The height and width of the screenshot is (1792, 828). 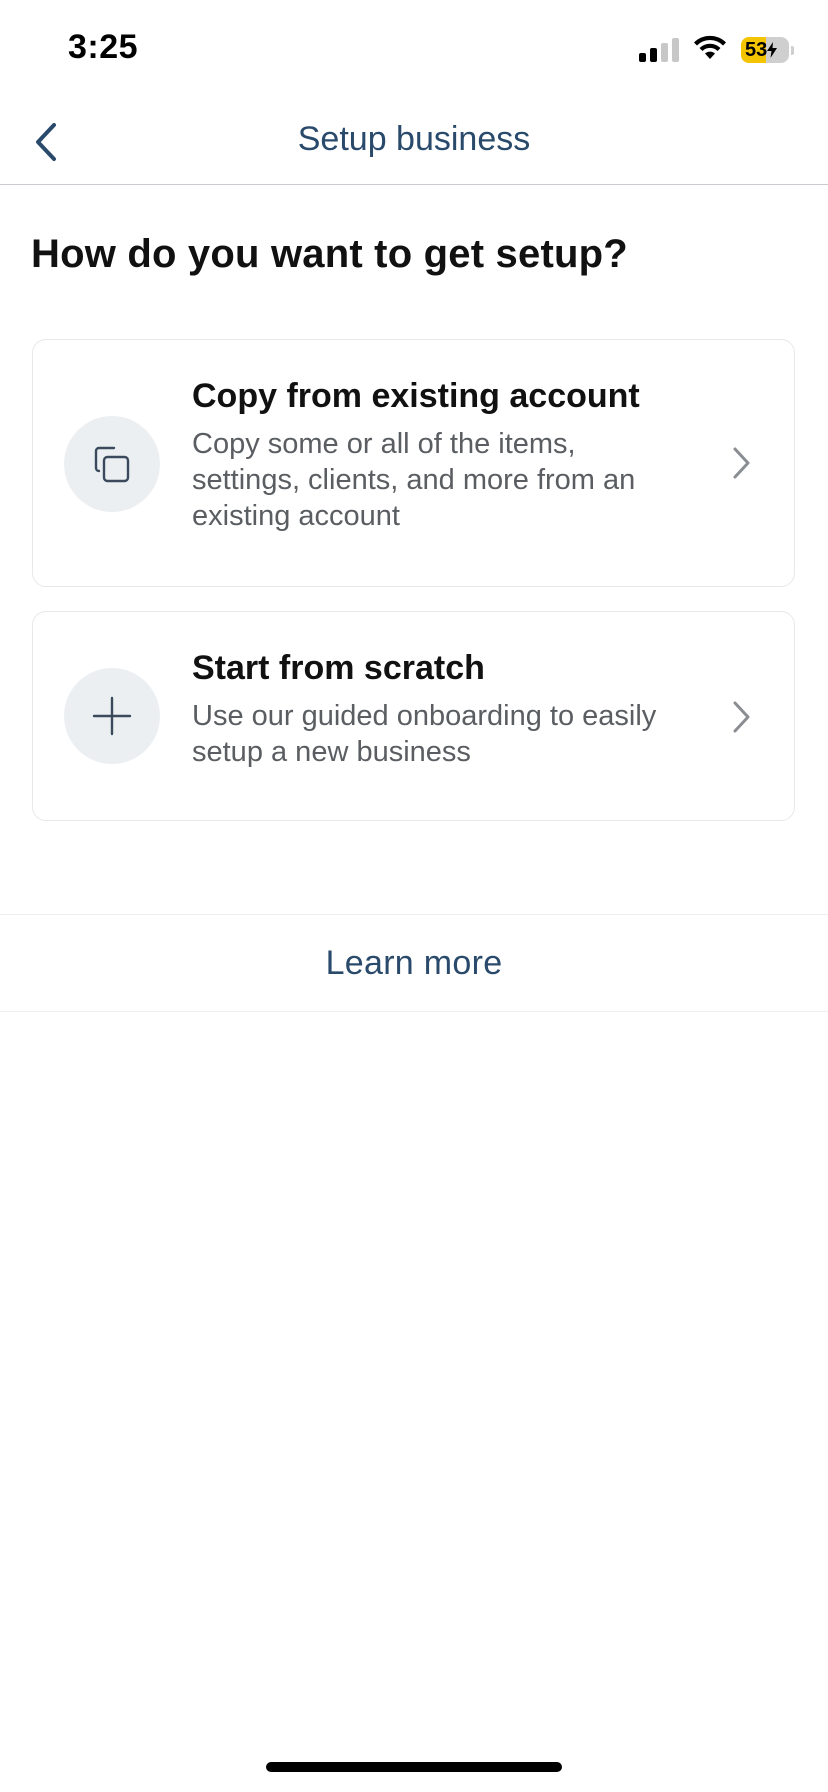 What do you see at coordinates (792, 50) in the screenshot?
I see `battery-cap` at bounding box center [792, 50].